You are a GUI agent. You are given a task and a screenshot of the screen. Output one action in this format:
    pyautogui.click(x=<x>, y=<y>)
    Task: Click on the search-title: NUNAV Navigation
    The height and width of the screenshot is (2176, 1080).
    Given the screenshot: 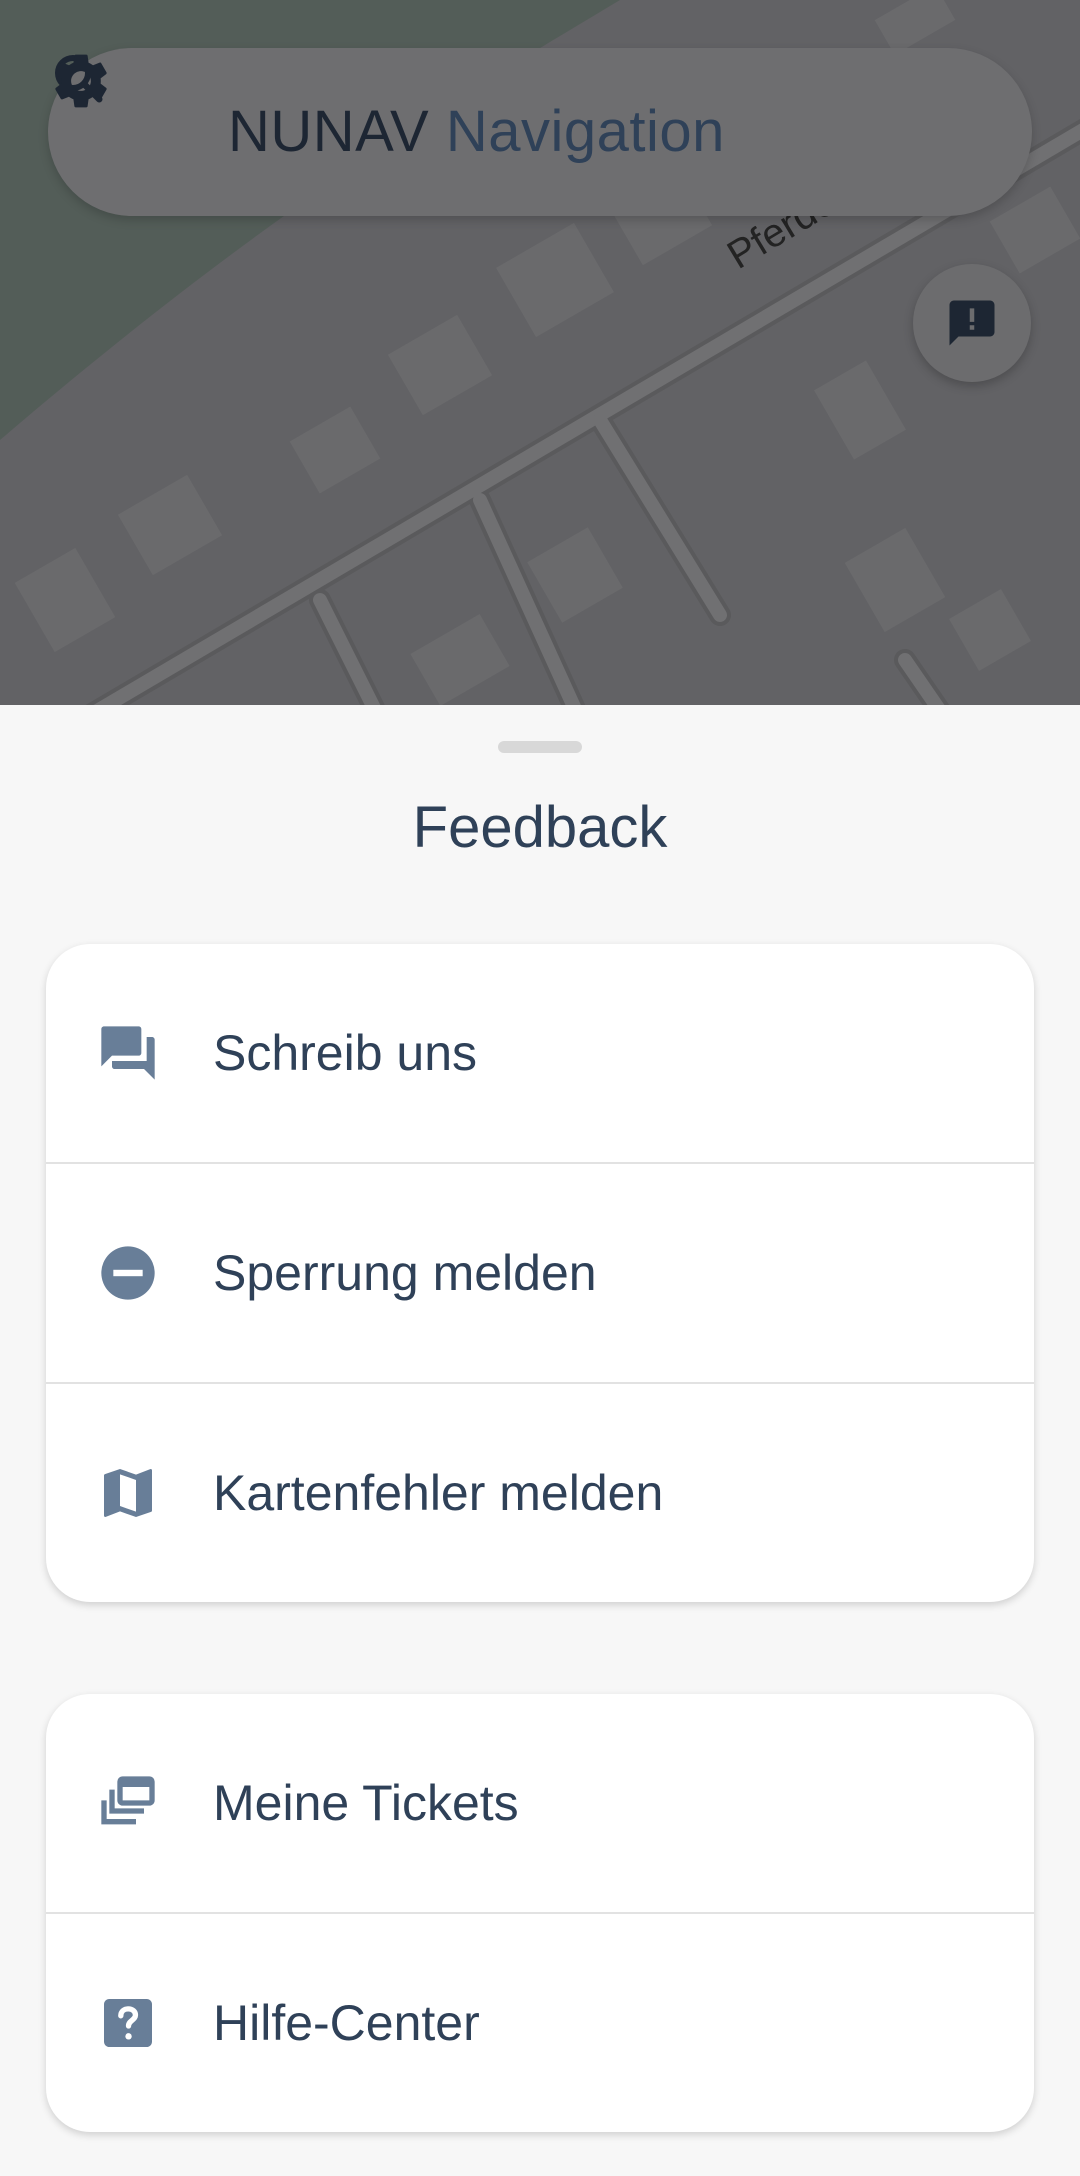 What is the action you would take?
    pyautogui.click(x=476, y=132)
    